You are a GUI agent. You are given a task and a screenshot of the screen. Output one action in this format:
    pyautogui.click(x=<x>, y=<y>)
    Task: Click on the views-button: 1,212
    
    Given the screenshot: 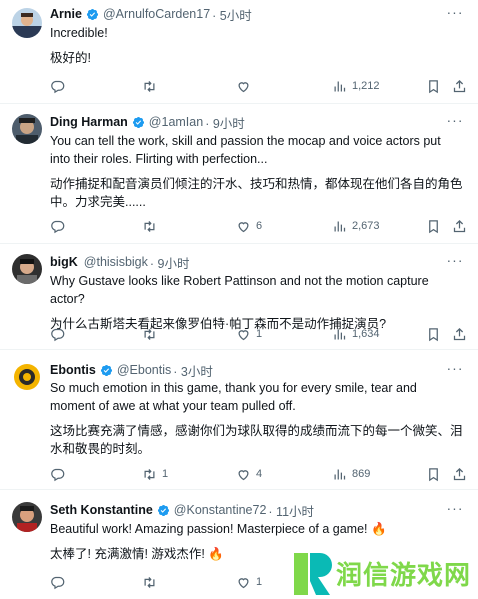 What is the action you would take?
    pyautogui.click(x=356, y=86)
    